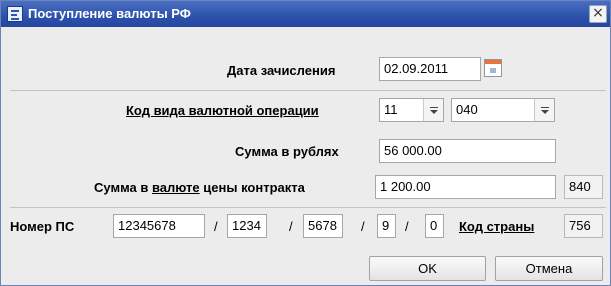 The width and height of the screenshot is (611, 286). I want to click on ps-part4-field: 9, so click(386, 226).